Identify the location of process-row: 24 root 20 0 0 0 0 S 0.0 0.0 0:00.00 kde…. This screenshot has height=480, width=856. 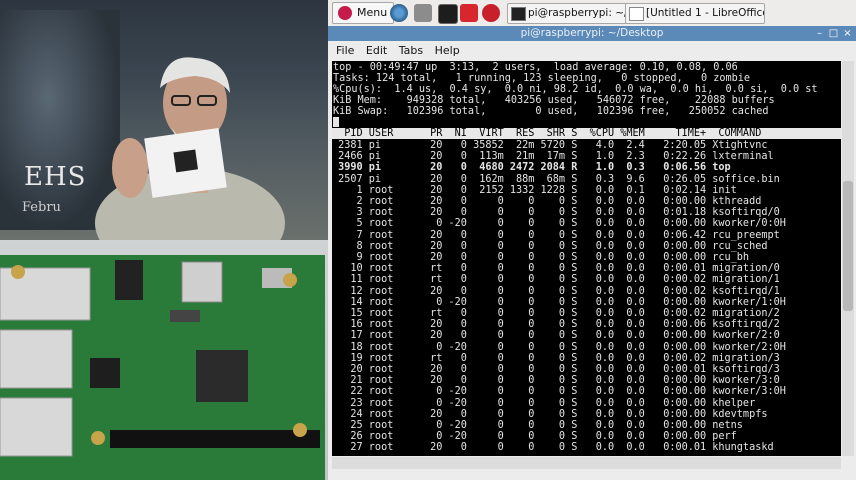
(550, 414).